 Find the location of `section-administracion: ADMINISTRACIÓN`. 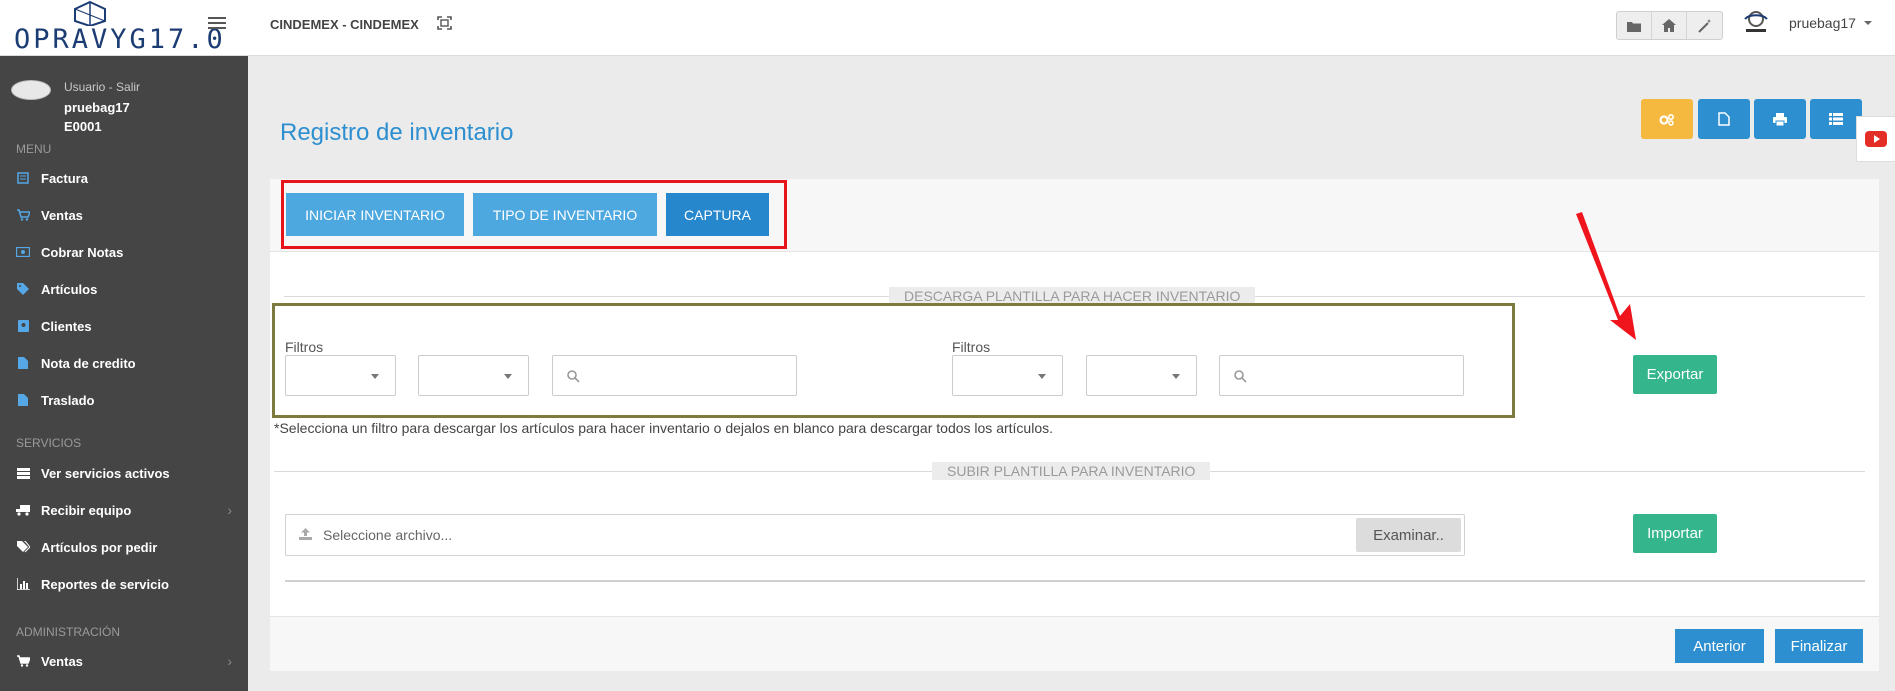

section-administracion: ADMINISTRACIÓN is located at coordinates (68, 632).